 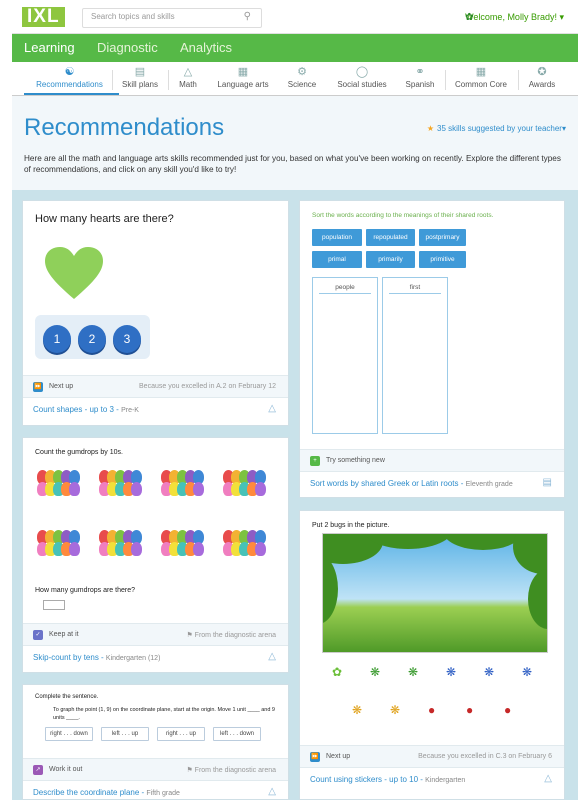 I want to click on bug-avatar-icon: ✿, so click(x=469, y=17).